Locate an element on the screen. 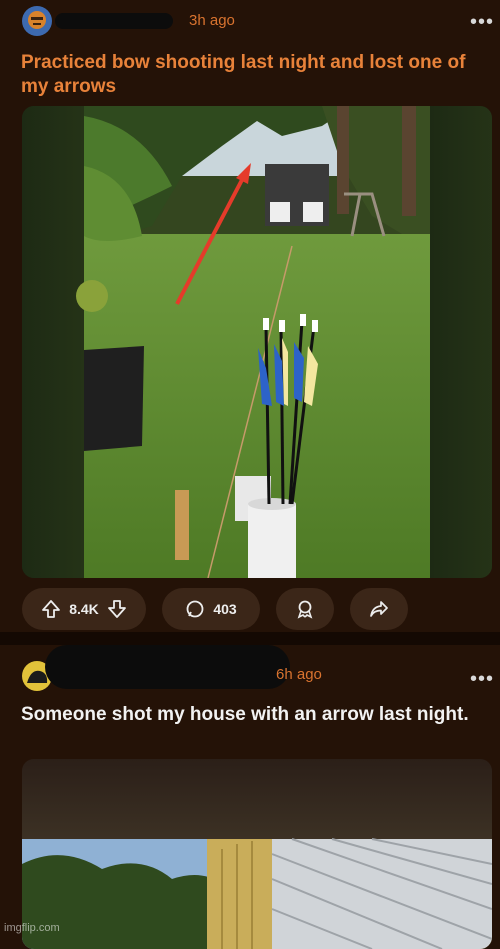 The height and width of the screenshot is (949, 500). share-button is located at coordinates (379, 609).